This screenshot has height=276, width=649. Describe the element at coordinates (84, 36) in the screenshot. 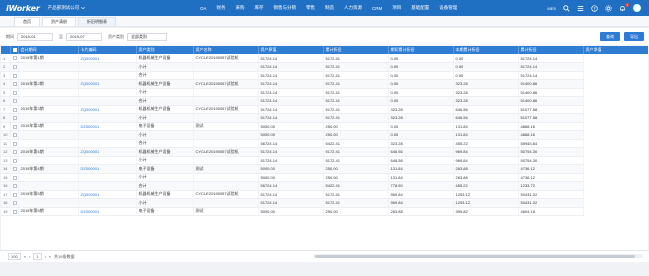

I see `period-to-input: 2019-07` at that location.